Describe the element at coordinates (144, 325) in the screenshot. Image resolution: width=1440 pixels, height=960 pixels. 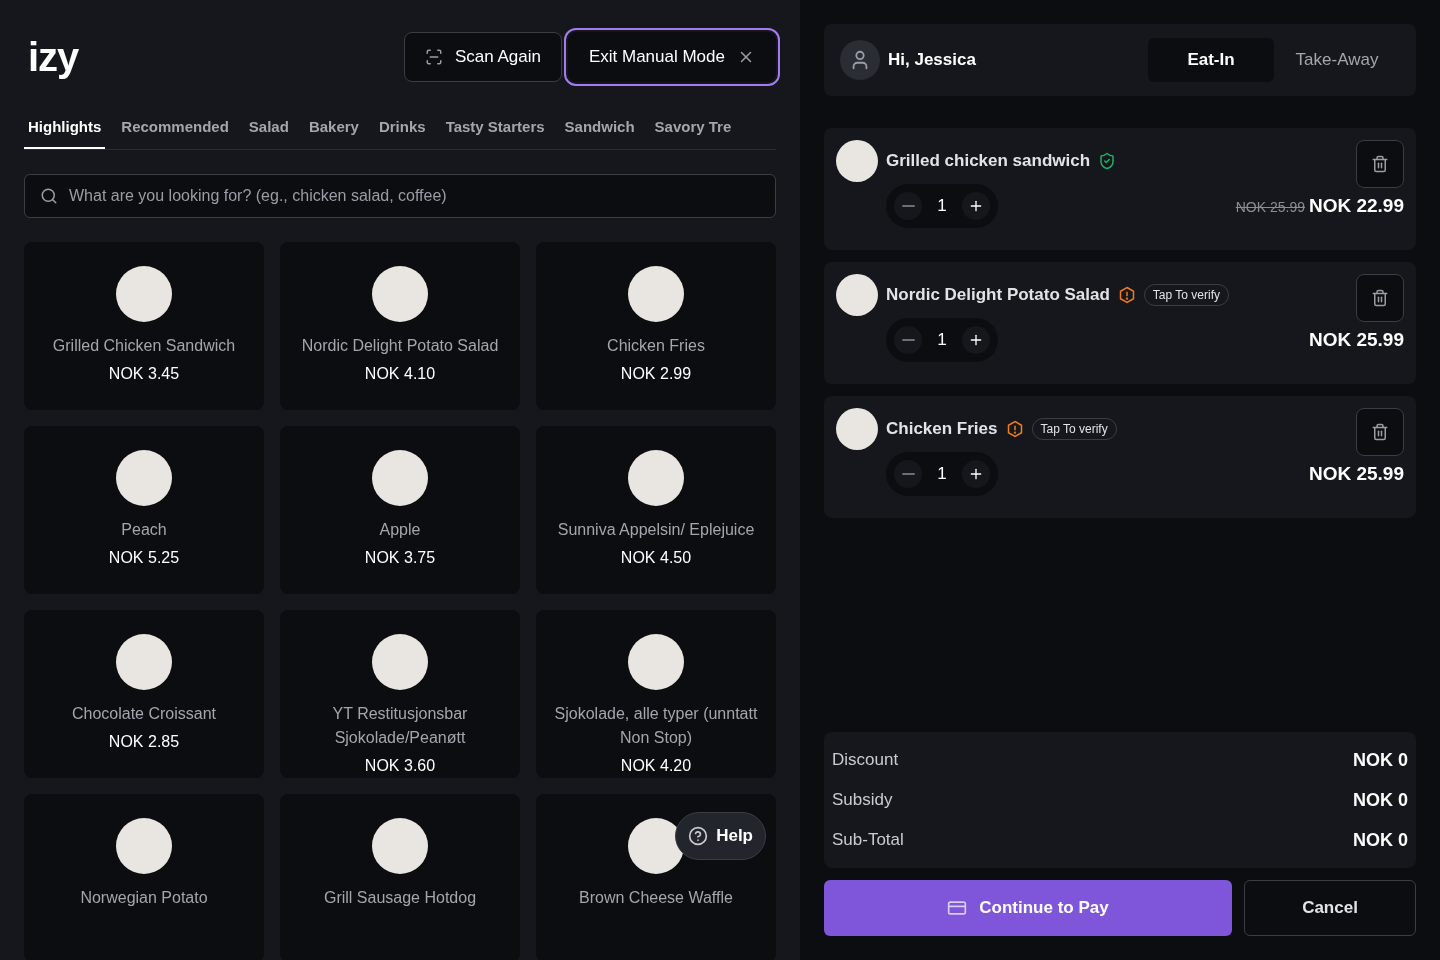
I see `product-card: Grilled Chicken Sandwich NOK 3.45` at that location.